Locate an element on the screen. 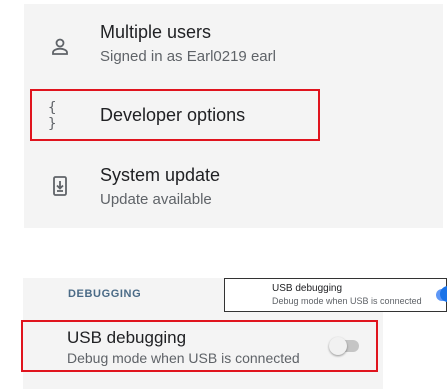 Image resolution: width=447 pixels, height=391 pixels. callout-title: USB debugging is located at coordinates (307, 288).